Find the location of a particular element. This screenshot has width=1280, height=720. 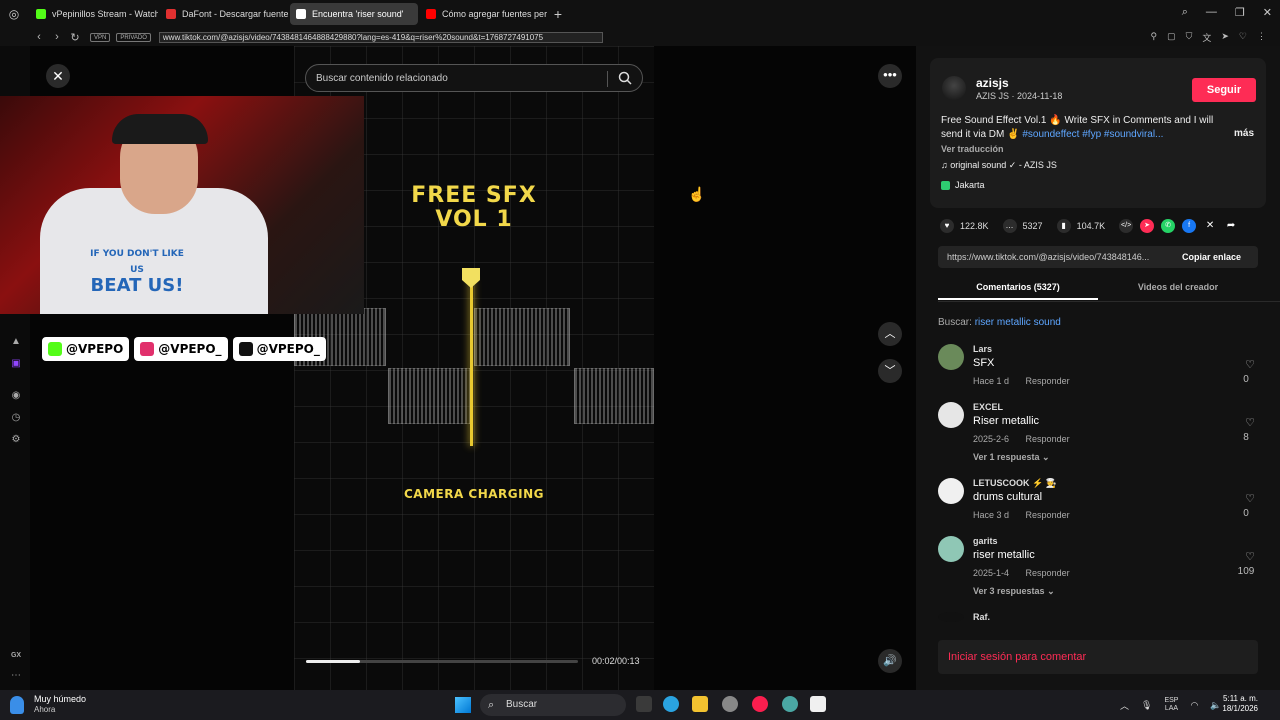

chat-app-icon is located at coordinates (790, 704).